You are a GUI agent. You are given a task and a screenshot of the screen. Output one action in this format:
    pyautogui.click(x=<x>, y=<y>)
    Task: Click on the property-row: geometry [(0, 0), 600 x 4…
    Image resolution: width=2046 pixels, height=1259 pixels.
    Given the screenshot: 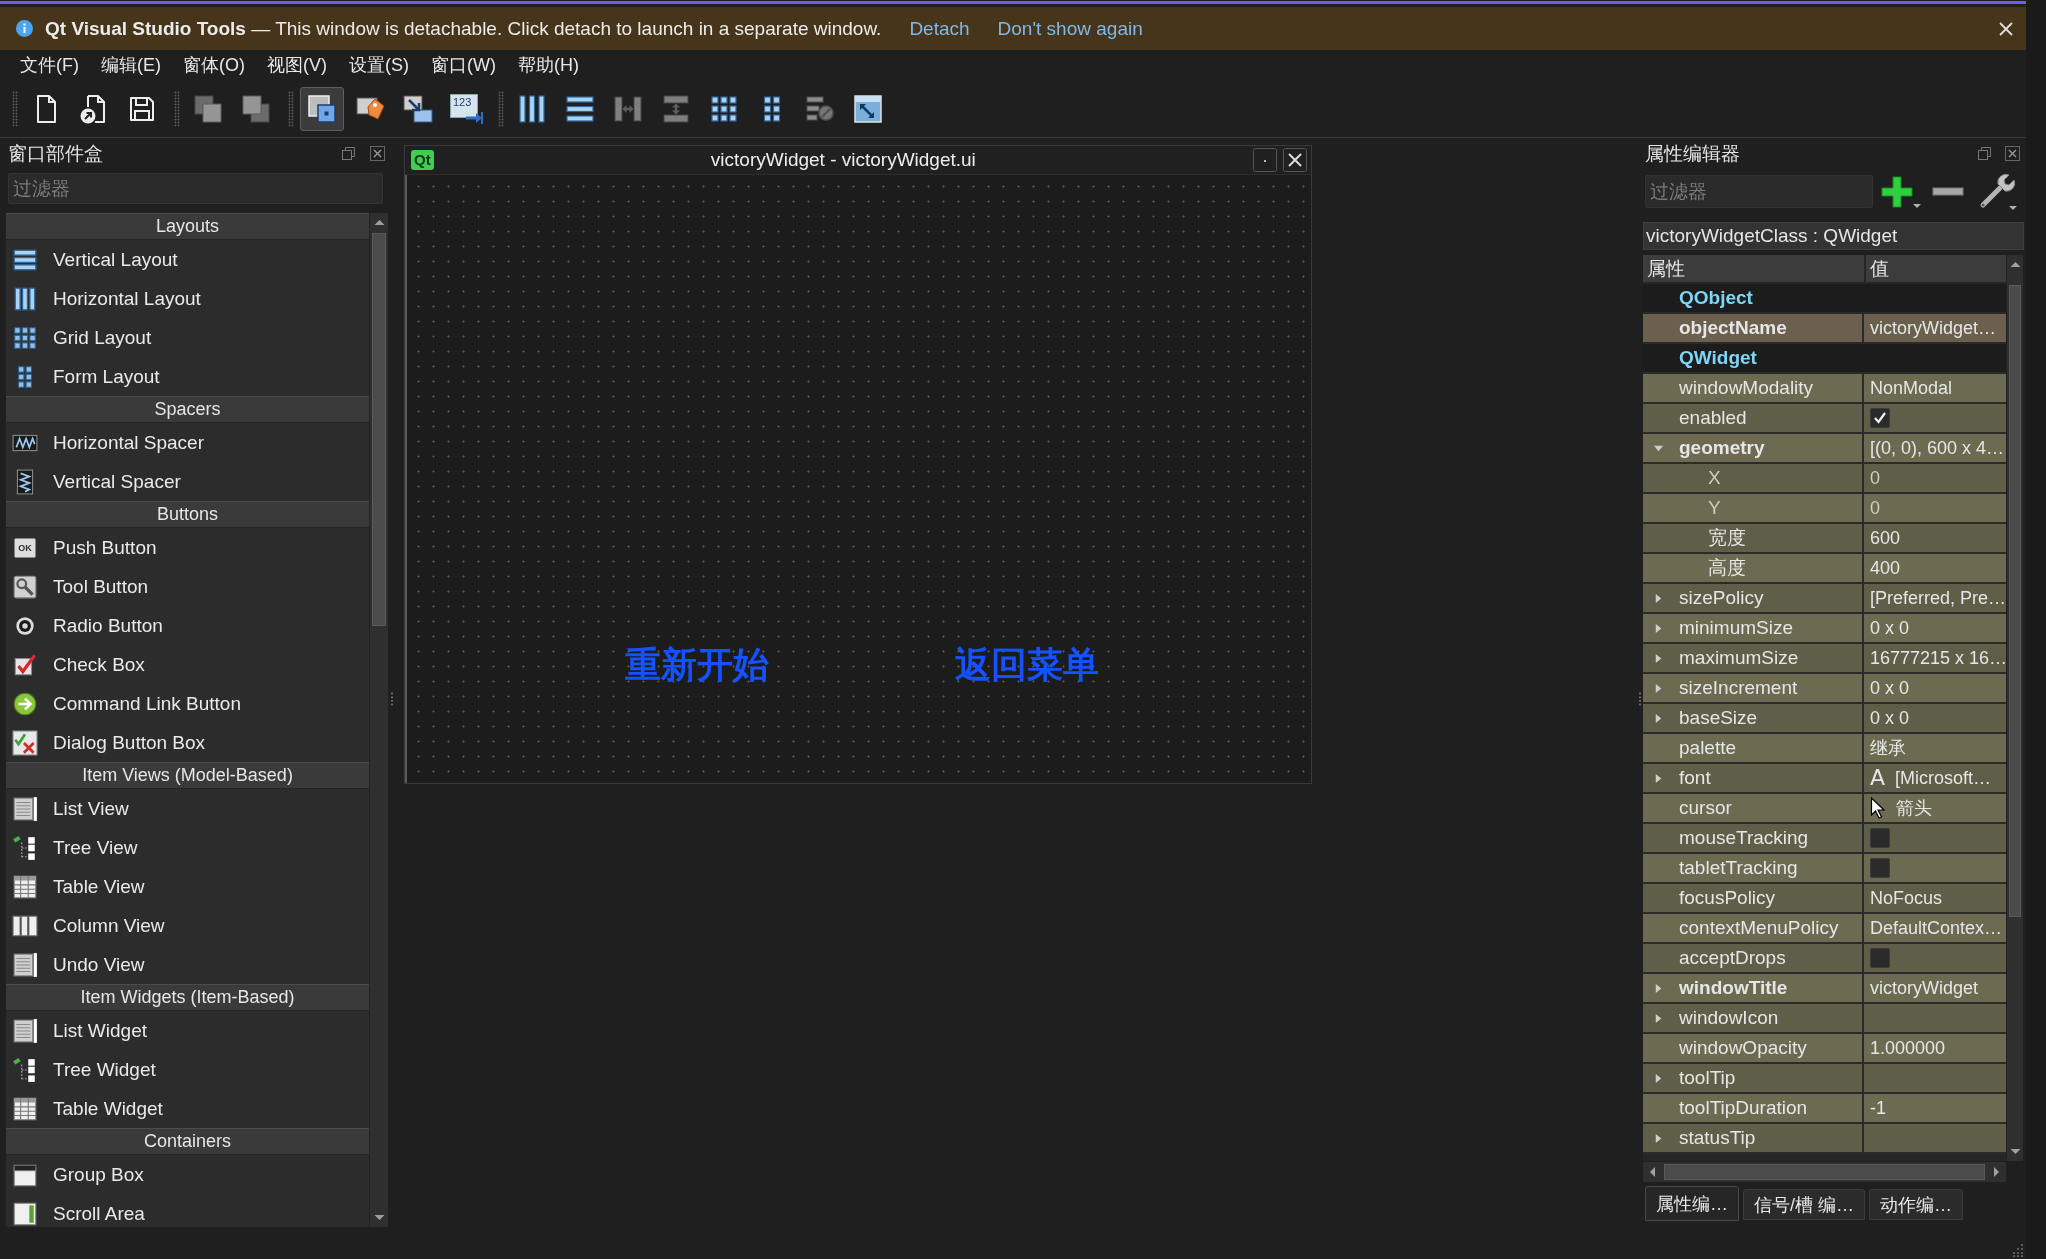 What is the action you would take?
    pyautogui.click(x=1824, y=449)
    